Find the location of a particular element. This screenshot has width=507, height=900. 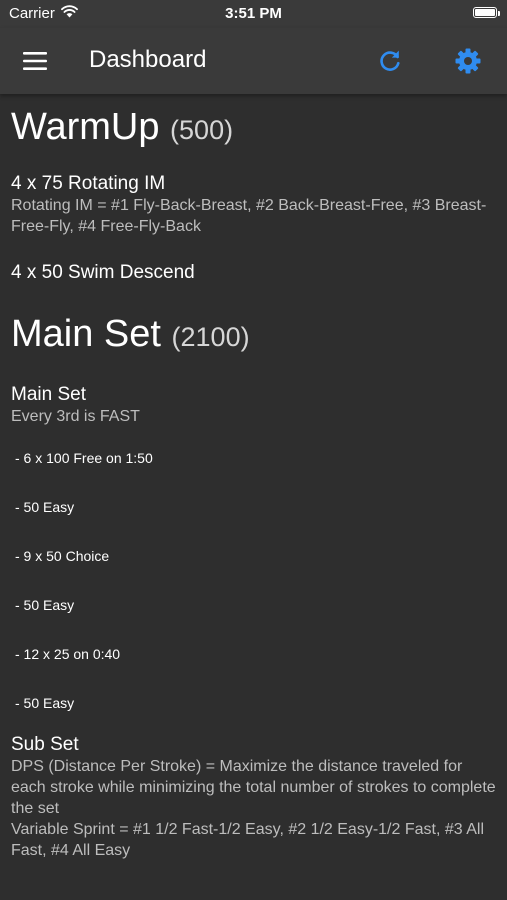

section-title-text: WarmUp is located at coordinates (85, 127).